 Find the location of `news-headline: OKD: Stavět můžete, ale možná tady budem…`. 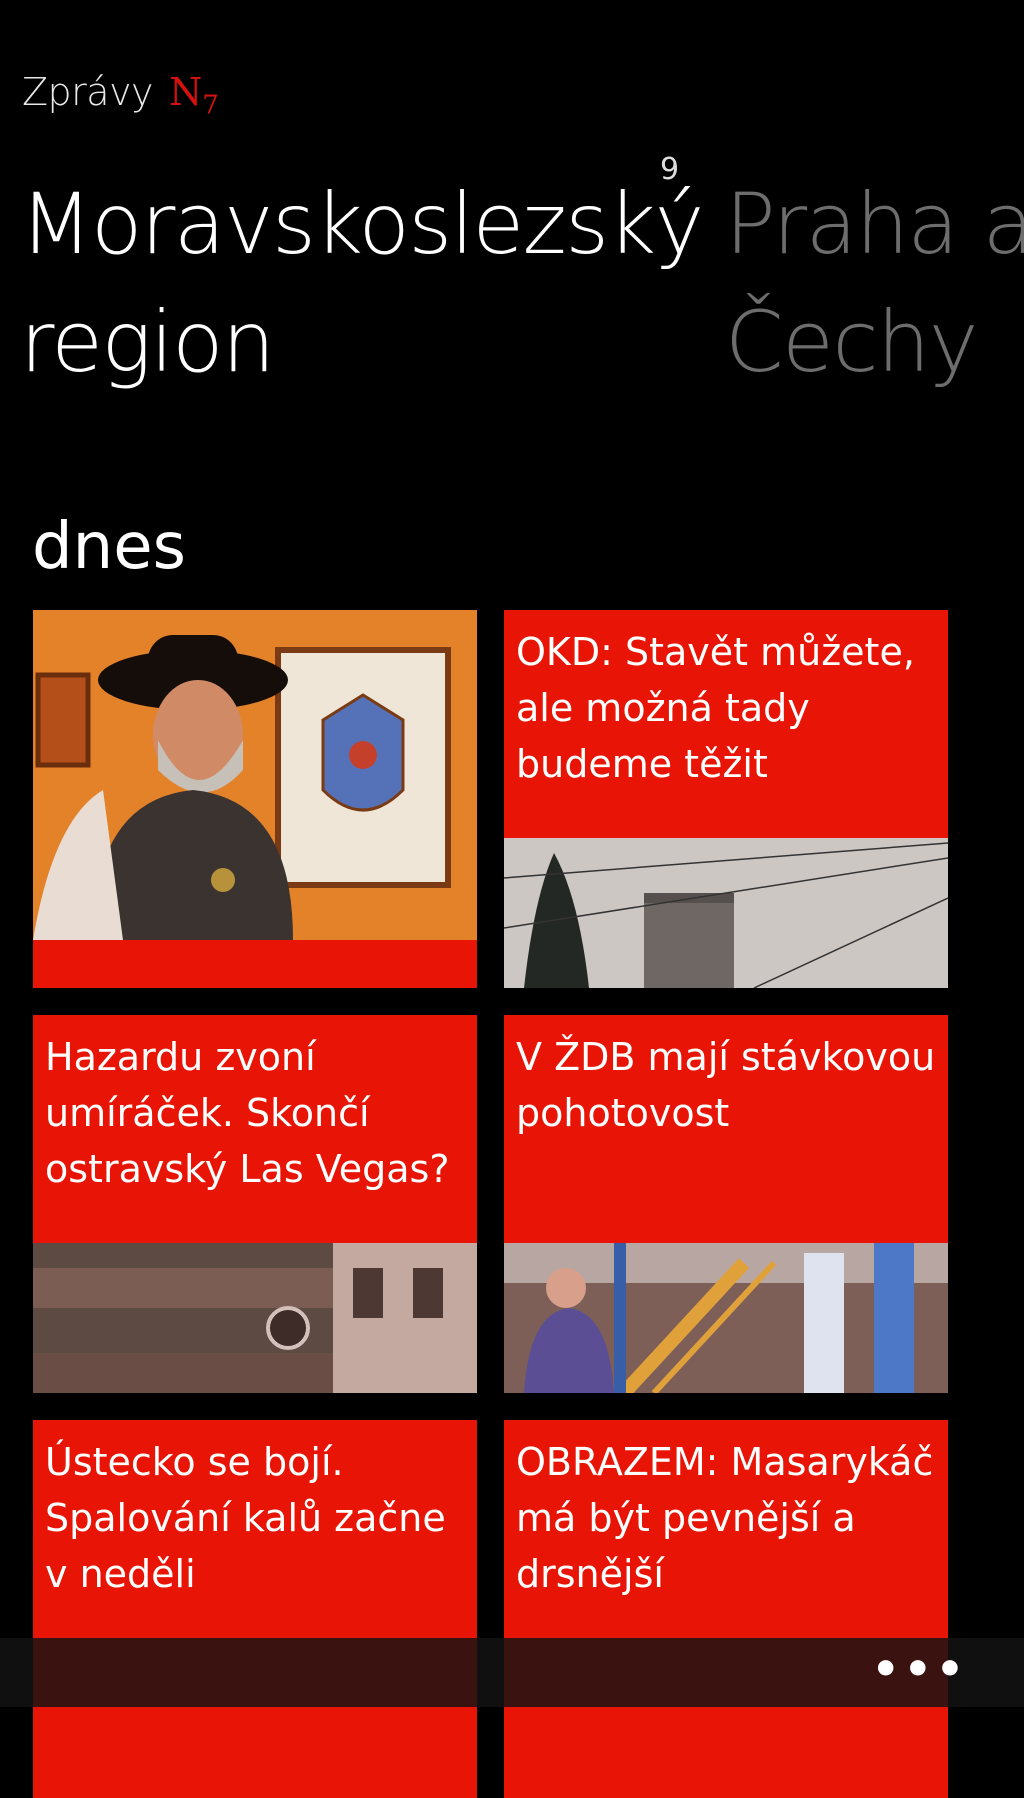

news-headline: OKD: Stavět můžete, ale možná tady budem… is located at coordinates (715, 708).